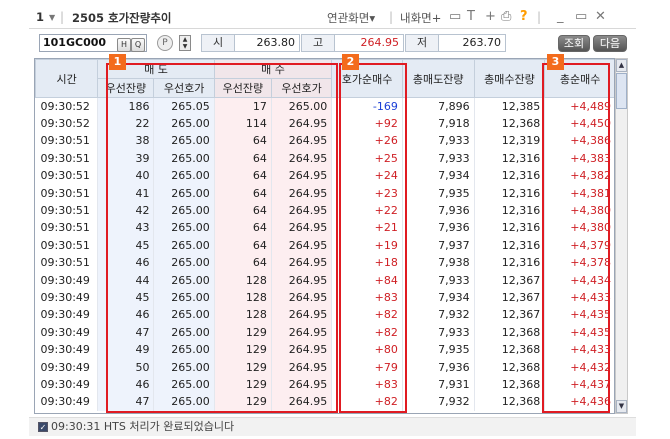  Describe the element at coordinates (301, 88) in the screenshot. I see `col-buy-price: 우선호가` at that location.